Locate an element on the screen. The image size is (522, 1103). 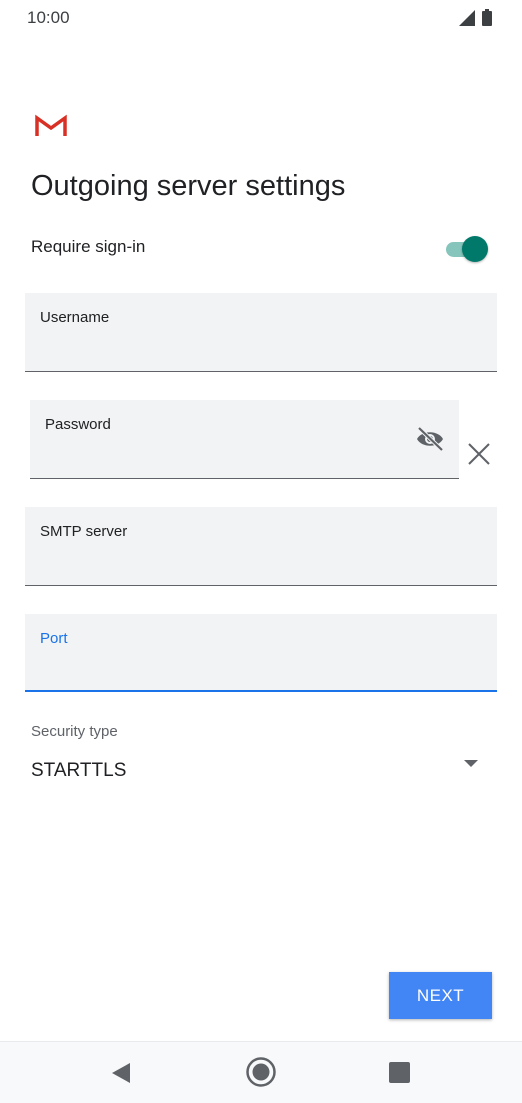
username-label: Username is located at coordinates (75, 317).